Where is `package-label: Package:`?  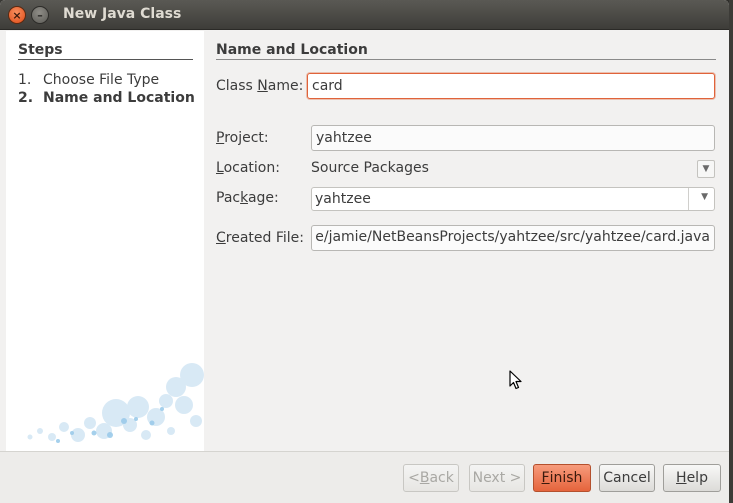
package-label: Package: is located at coordinates (247, 198).